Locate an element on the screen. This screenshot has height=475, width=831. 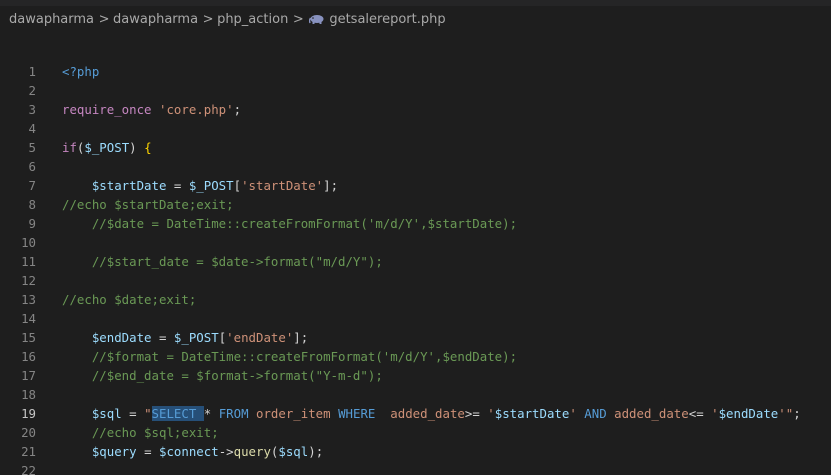
code-line: 12 is located at coordinates (415, 280).